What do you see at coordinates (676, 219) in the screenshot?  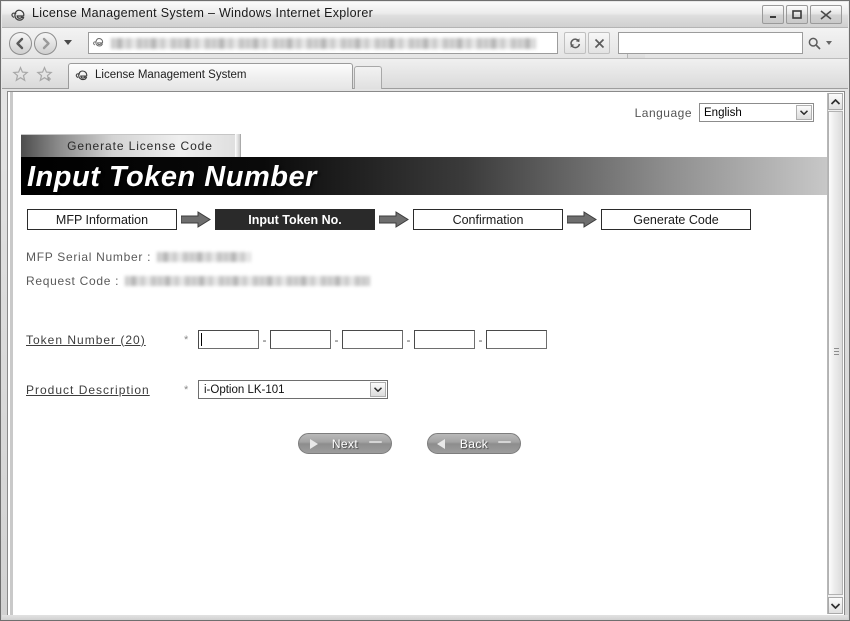 I see `step-generate-code: Generate Code` at bounding box center [676, 219].